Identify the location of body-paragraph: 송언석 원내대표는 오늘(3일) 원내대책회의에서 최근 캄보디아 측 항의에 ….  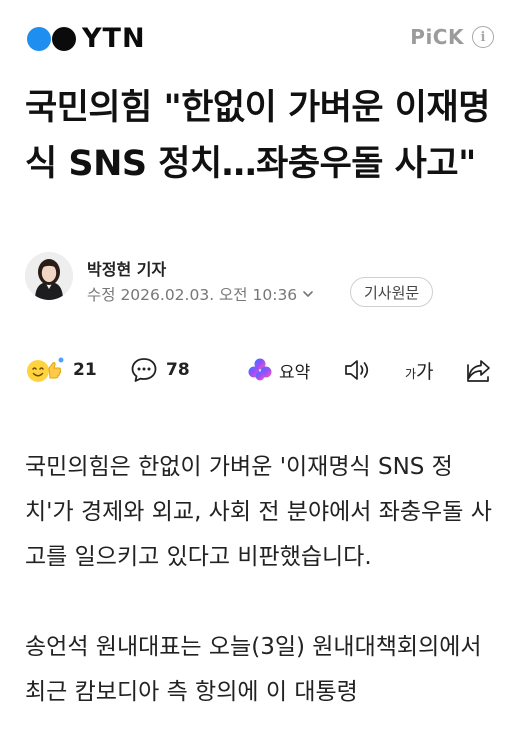
(253, 669).